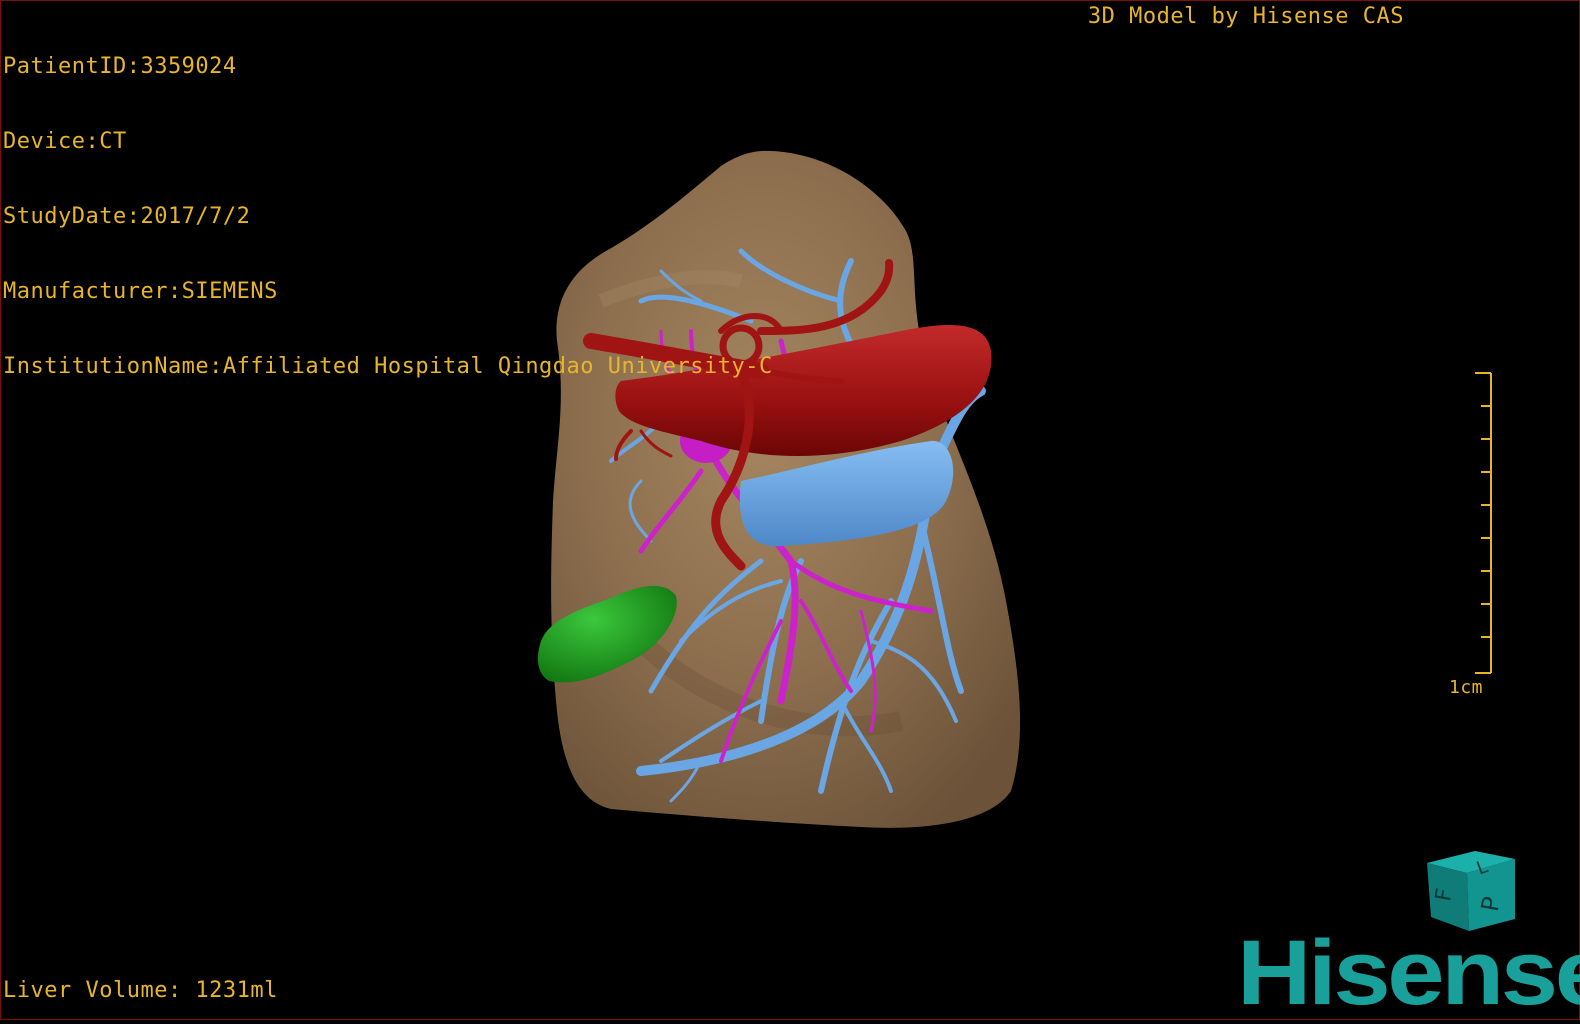 The image size is (1580, 1024). What do you see at coordinates (1245, 16) in the screenshot?
I see `app-title: 3D Model by Hisense CAS` at bounding box center [1245, 16].